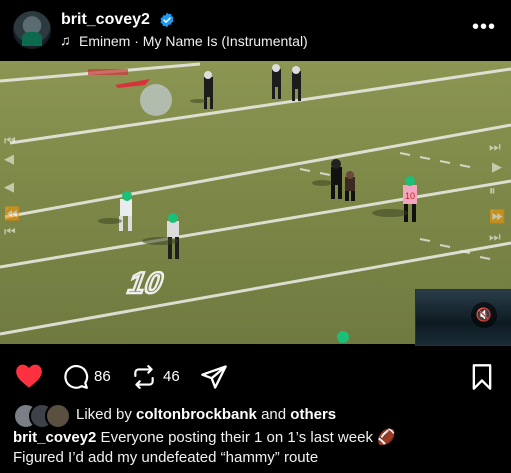  What do you see at coordinates (102, 376) in the screenshot?
I see `comment-count: 86` at bounding box center [102, 376].